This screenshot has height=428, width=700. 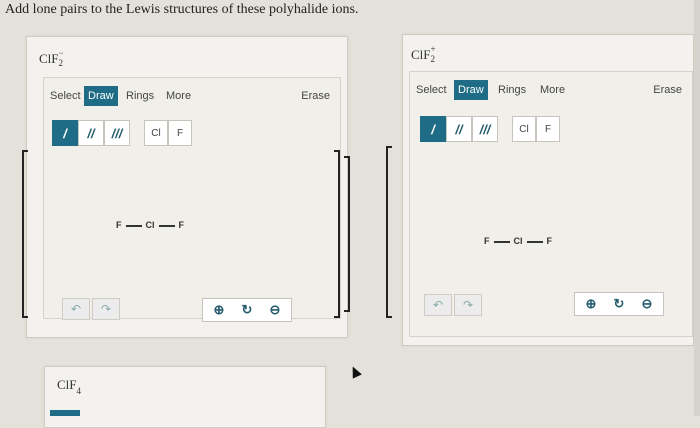 What do you see at coordinates (79, 390) in the screenshot?
I see `formula-subscript: 4` at bounding box center [79, 390].